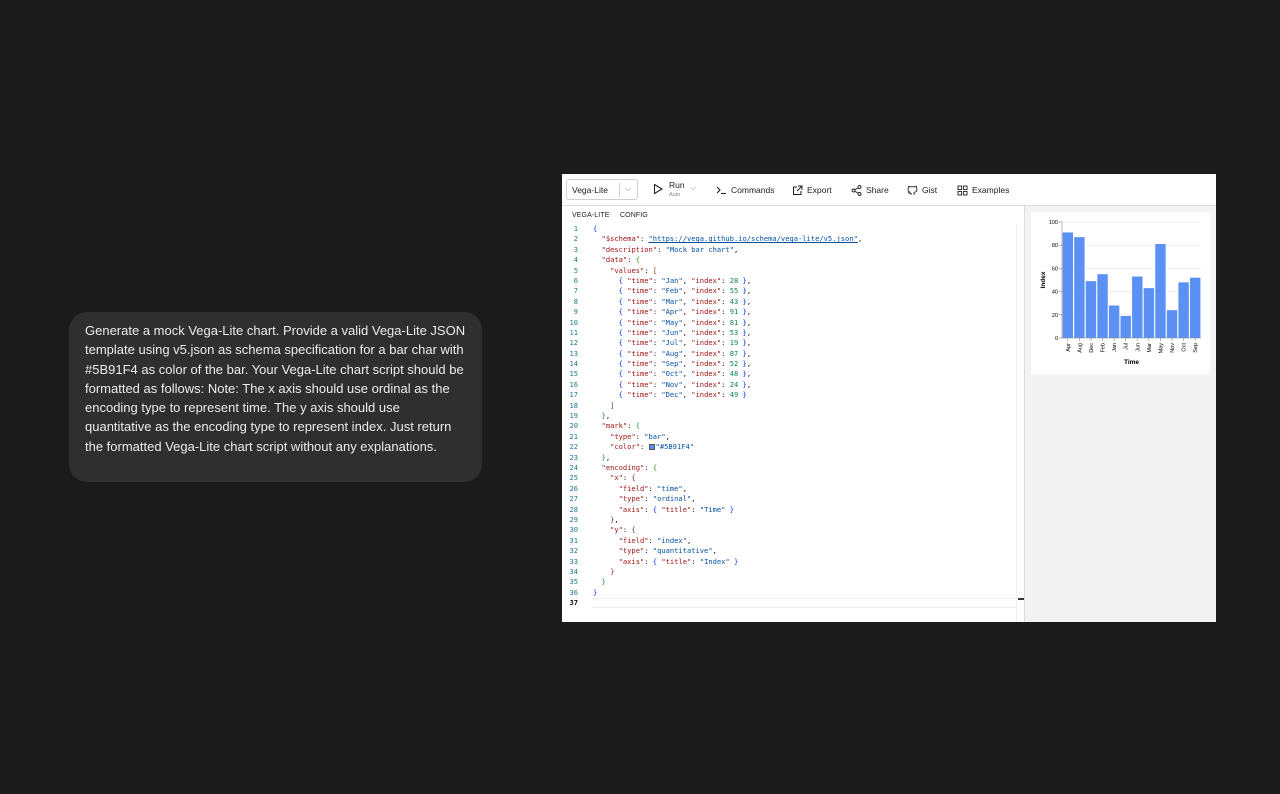 This screenshot has height=794, width=1280. Describe the element at coordinates (789, 333) in the screenshot. I see `code-line: 11 { "time": "Jun", "index": 53 },` at that location.